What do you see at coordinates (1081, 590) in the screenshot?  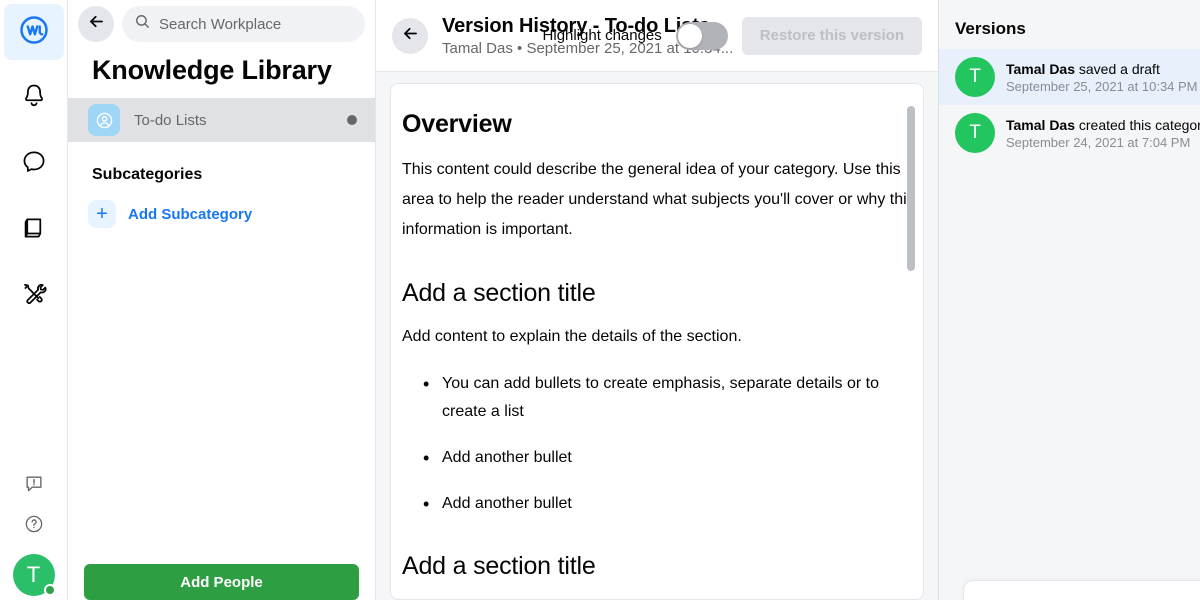 I see `bottom-overlay-card` at bounding box center [1081, 590].